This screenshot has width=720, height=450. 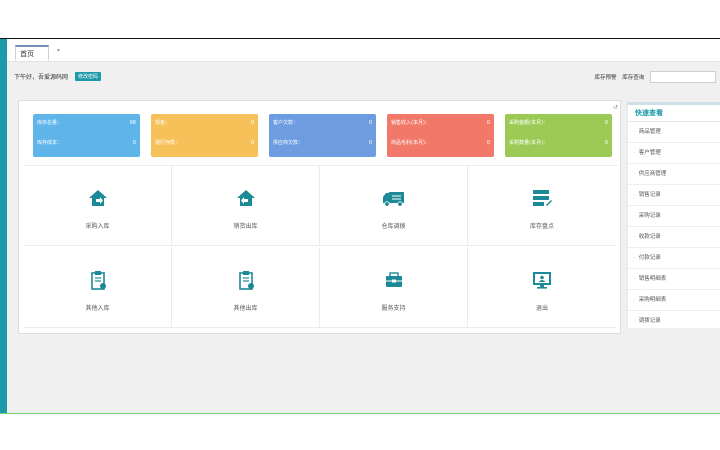 What do you see at coordinates (605, 77) in the screenshot?
I see `stock-warning-link: 库存预警` at bounding box center [605, 77].